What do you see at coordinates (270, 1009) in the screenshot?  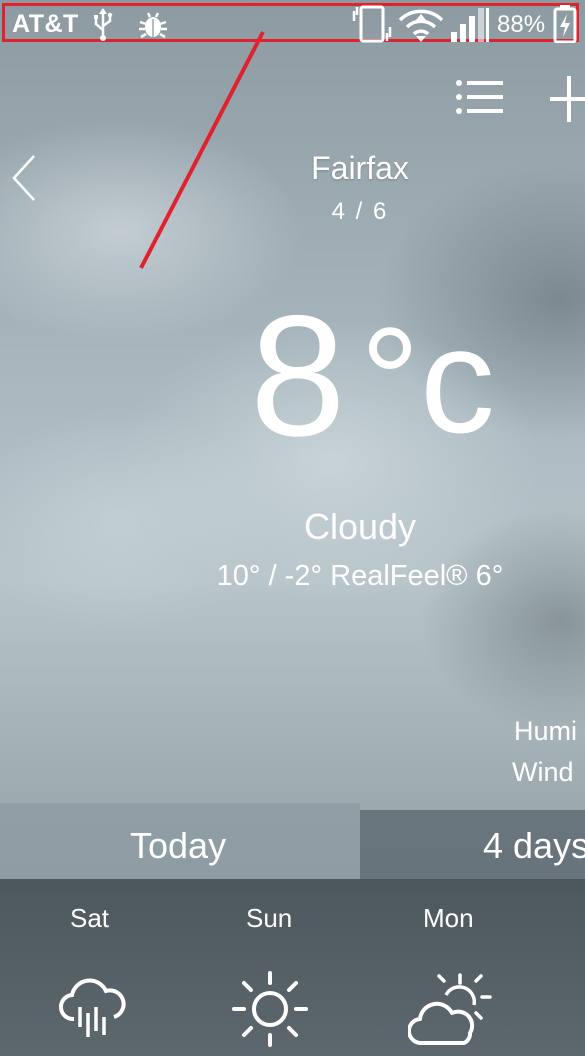 I see `sun-icon` at bounding box center [270, 1009].